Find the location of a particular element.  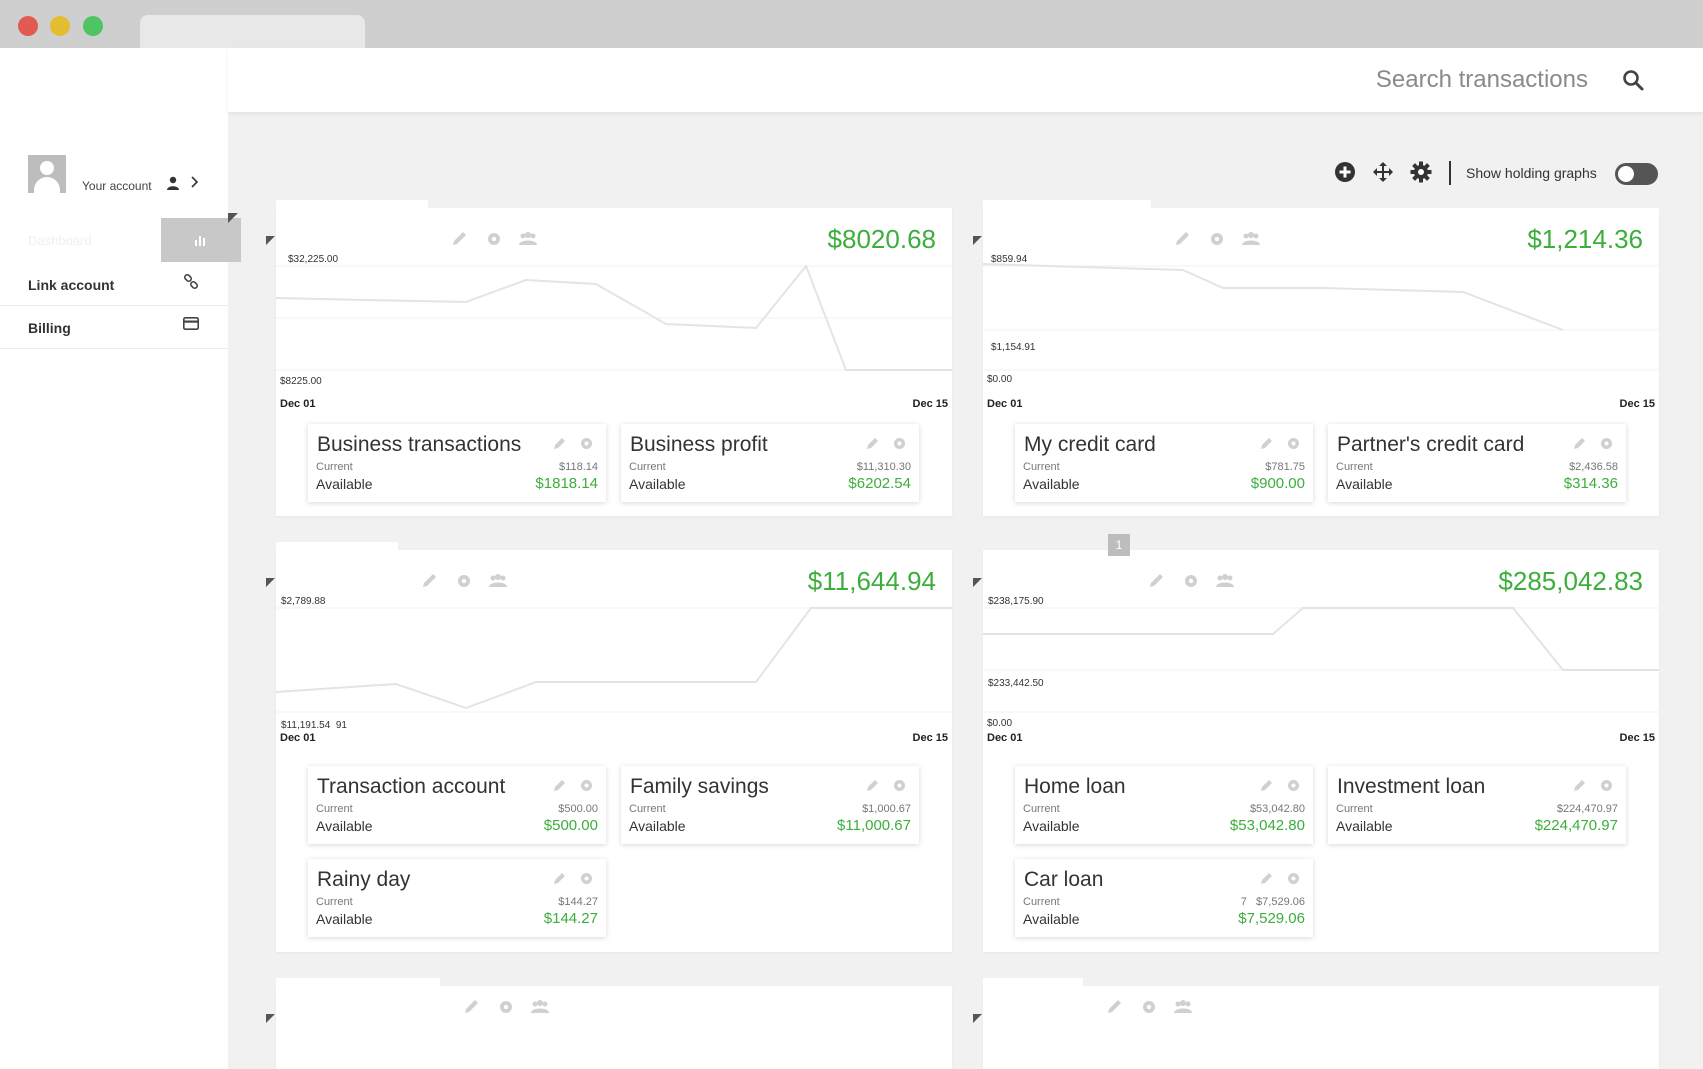

account-name: Rainy day is located at coordinates (364, 879).